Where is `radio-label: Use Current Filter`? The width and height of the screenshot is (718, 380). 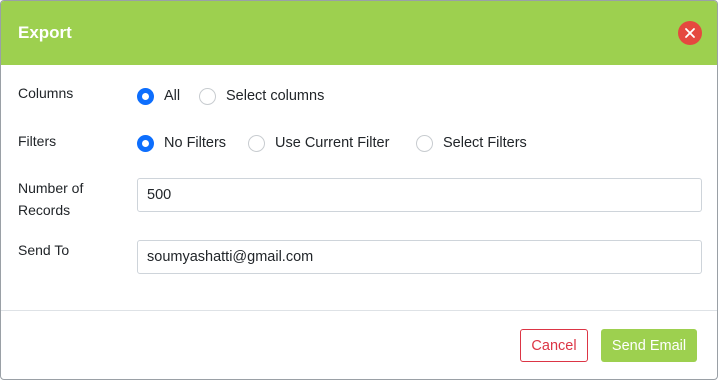 radio-label: Use Current Filter is located at coordinates (332, 143).